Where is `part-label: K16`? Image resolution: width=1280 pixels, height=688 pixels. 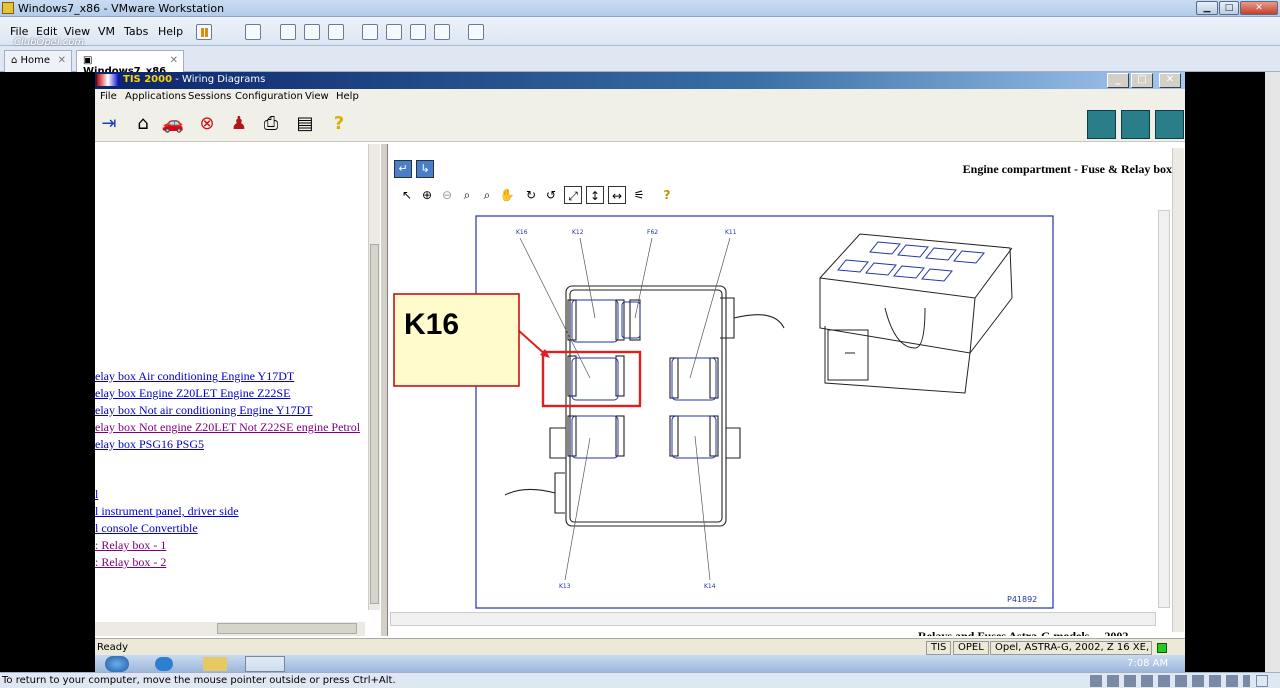
part-label: K16 is located at coordinates (522, 232).